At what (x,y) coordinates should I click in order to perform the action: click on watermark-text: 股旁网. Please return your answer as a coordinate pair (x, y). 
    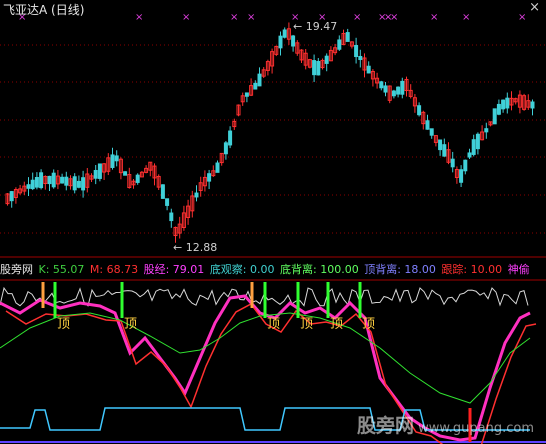
    Looking at the image, I should click on (386, 426).